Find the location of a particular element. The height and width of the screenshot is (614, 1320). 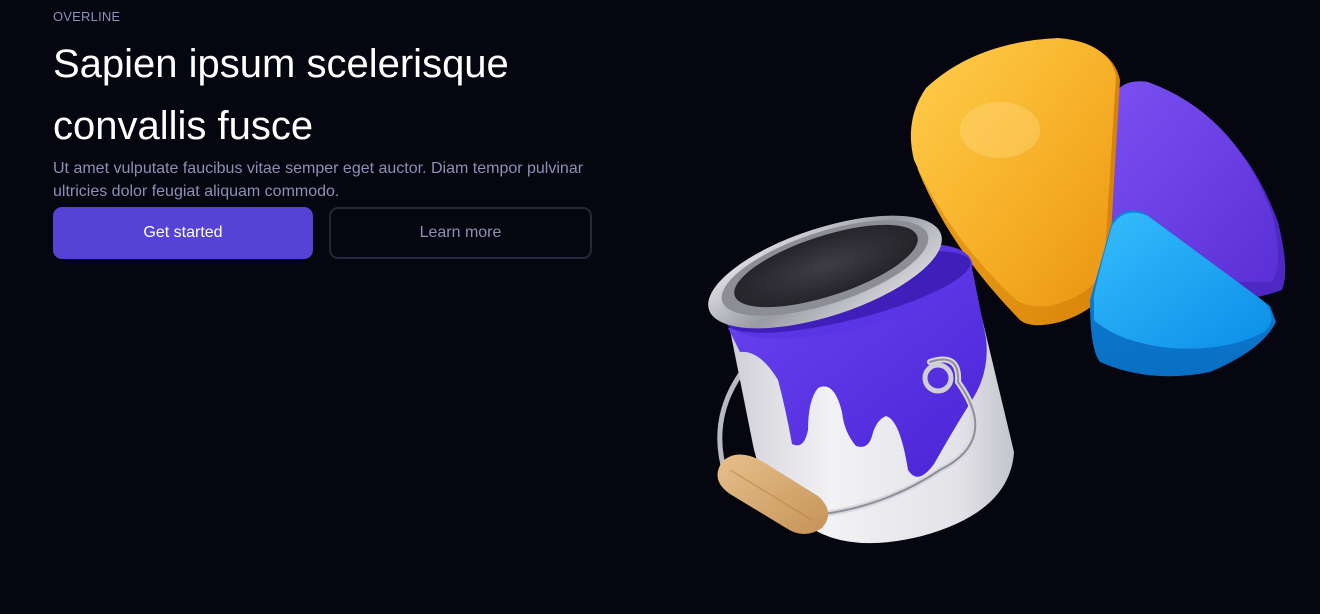

hero-actions: Get started Learn more is located at coordinates (333, 233).